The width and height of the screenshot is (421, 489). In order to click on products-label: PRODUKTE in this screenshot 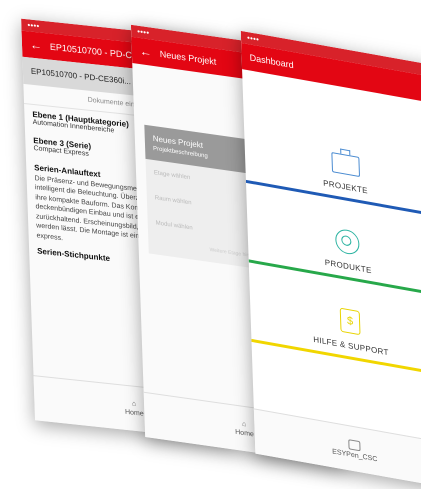, I will do `click(348, 266)`.